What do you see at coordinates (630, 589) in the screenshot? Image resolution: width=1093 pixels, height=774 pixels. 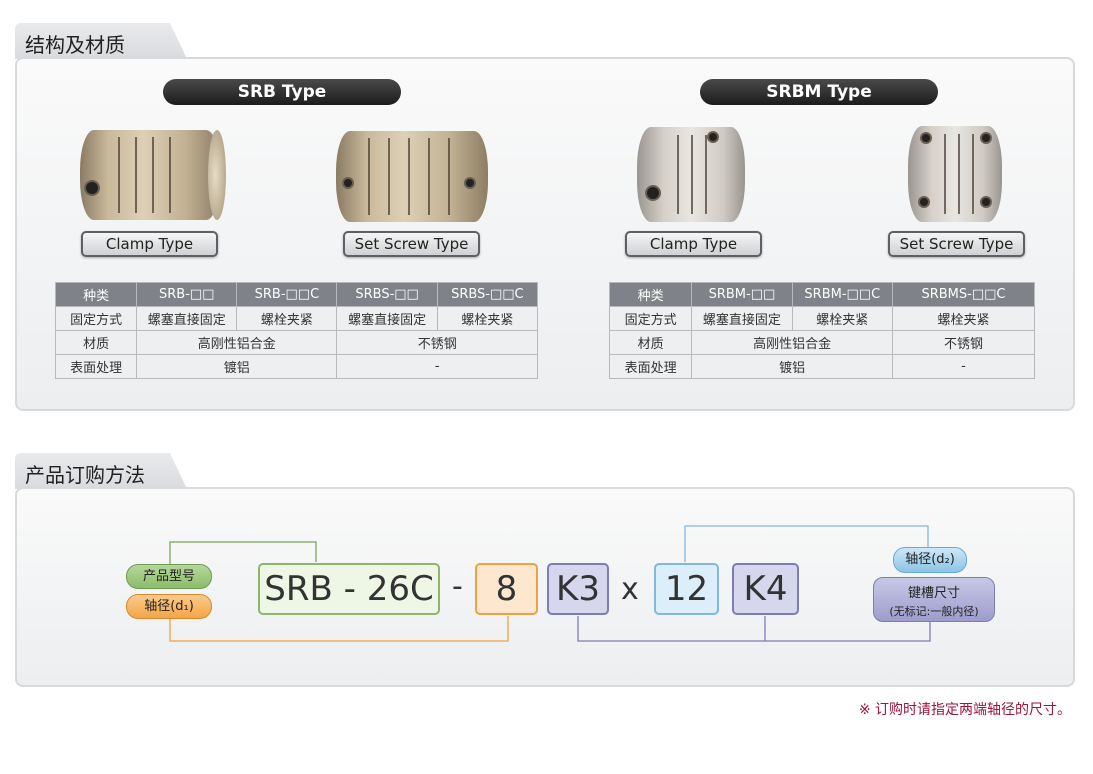 I see `times-separator: x` at bounding box center [630, 589].